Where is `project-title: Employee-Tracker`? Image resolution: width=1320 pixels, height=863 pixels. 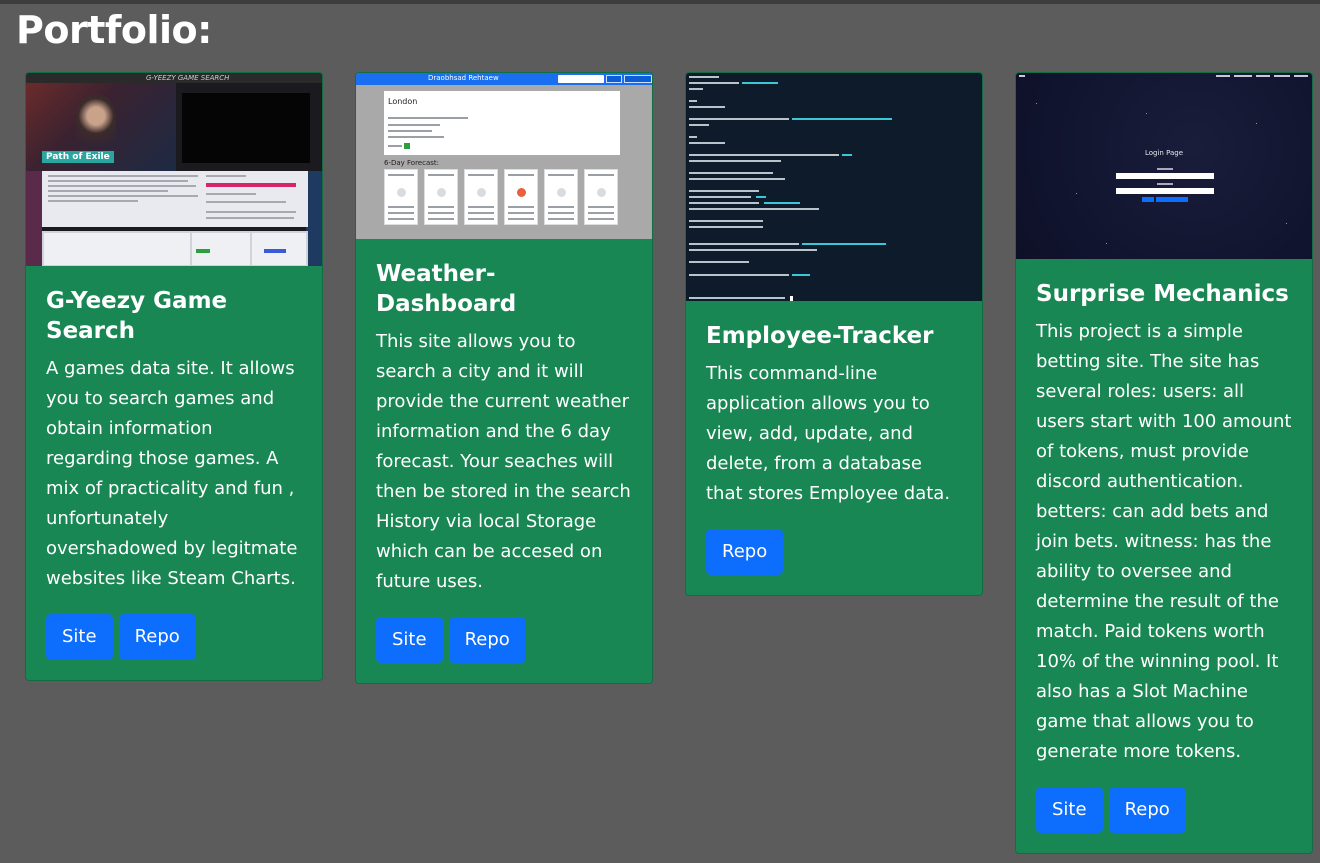 project-title: Employee-Tracker is located at coordinates (820, 336).